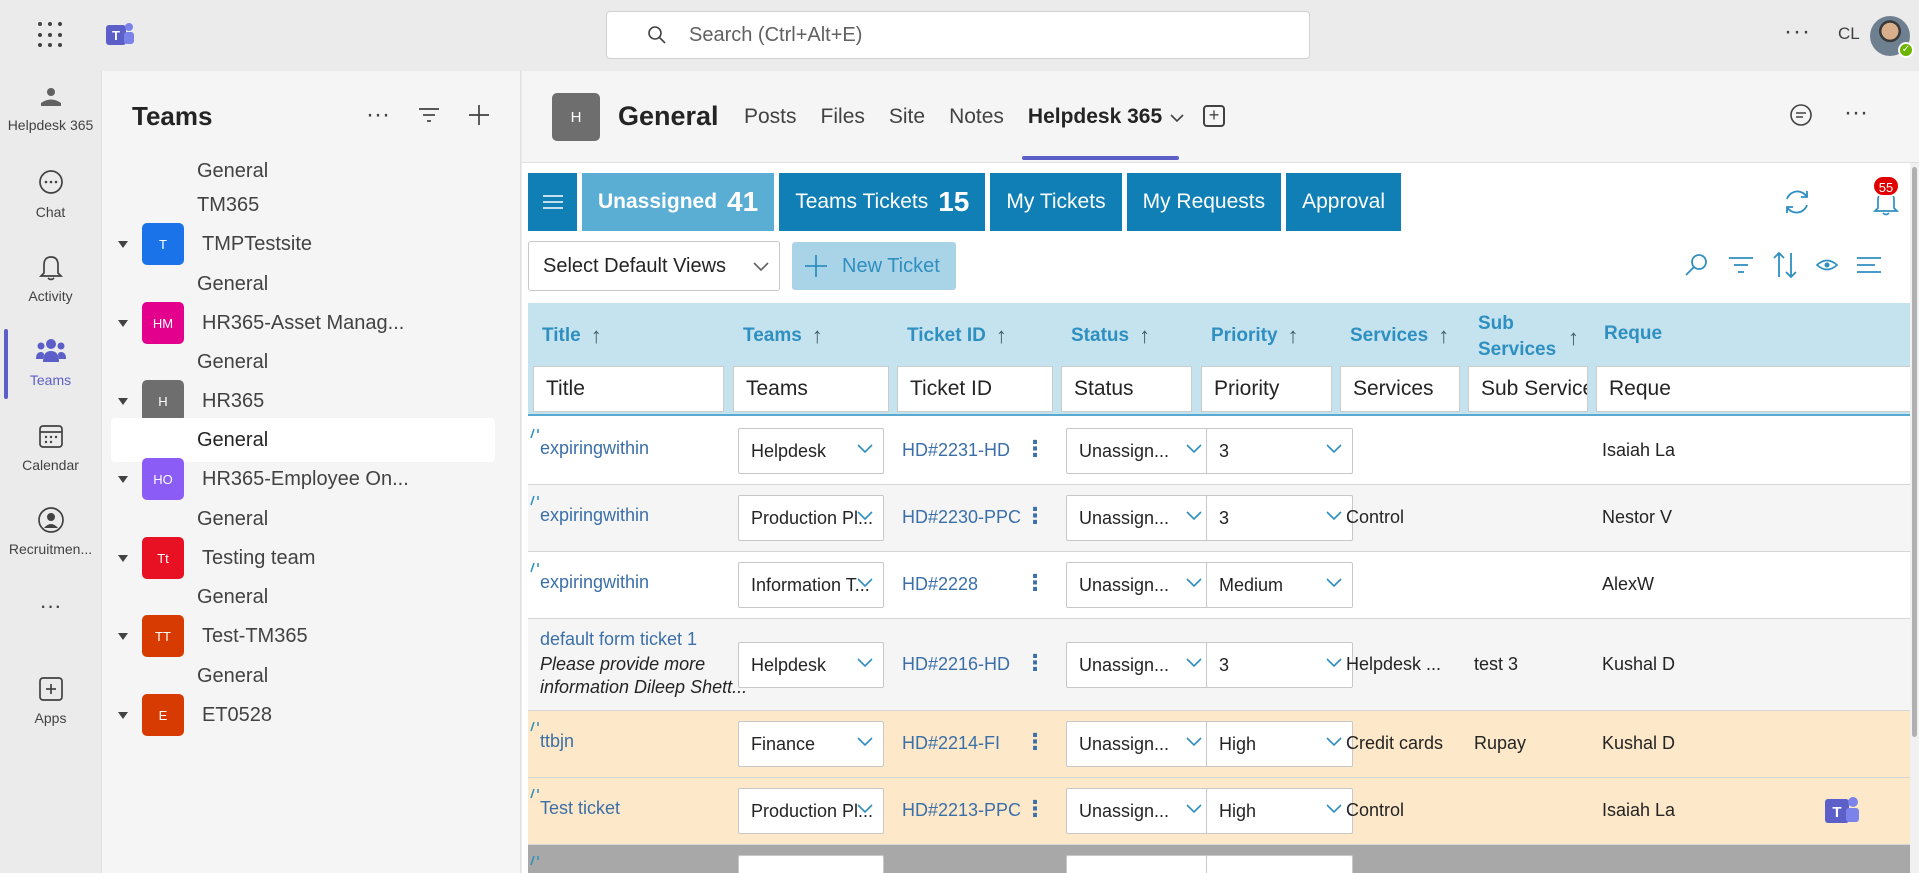  Describe the element at coordinates (1279, 665) in the screenshot. I see `priority-dropdown: 3` at that location.